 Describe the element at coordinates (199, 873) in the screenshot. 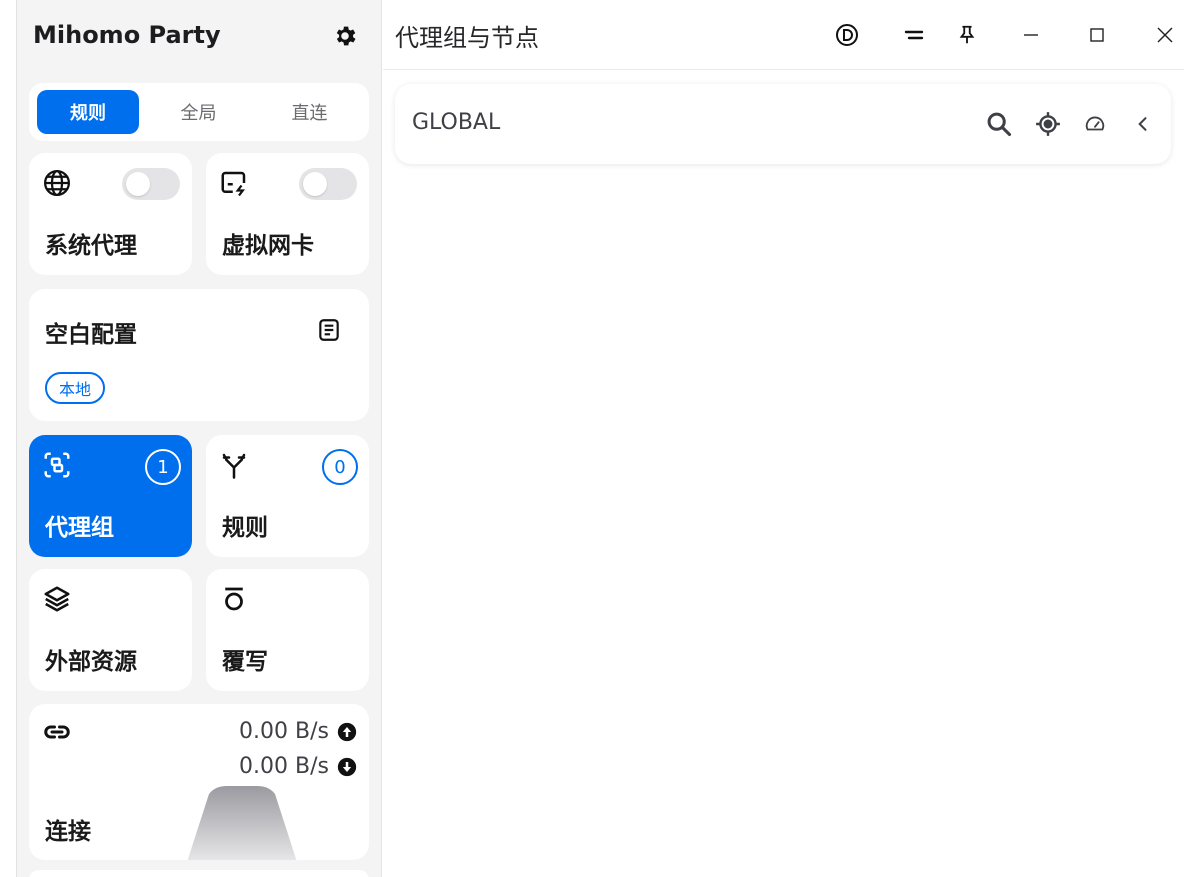

I see `next-card-edge` at that location.